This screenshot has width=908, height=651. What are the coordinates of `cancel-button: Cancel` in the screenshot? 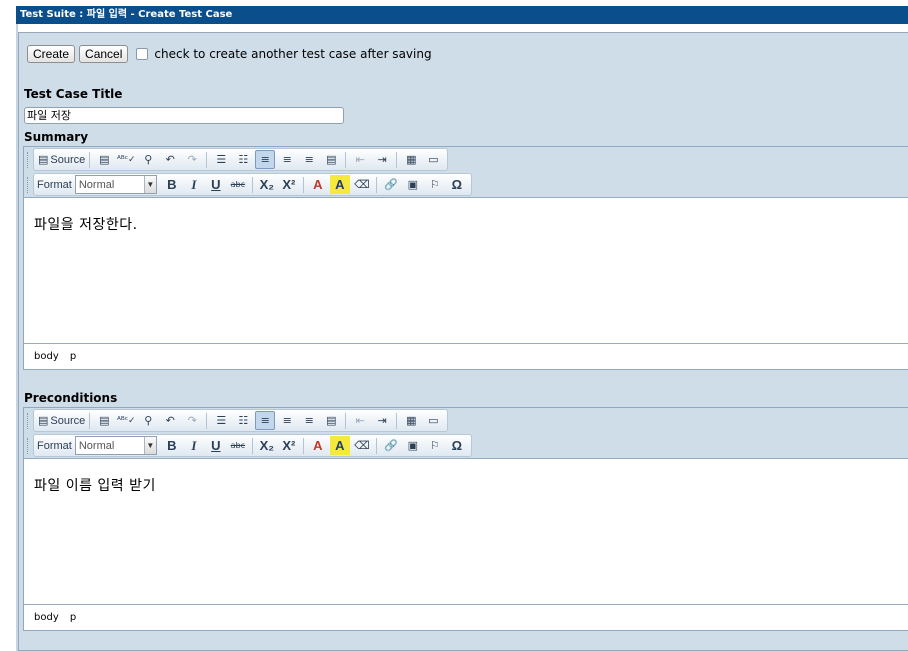 It's located at (104, 54).